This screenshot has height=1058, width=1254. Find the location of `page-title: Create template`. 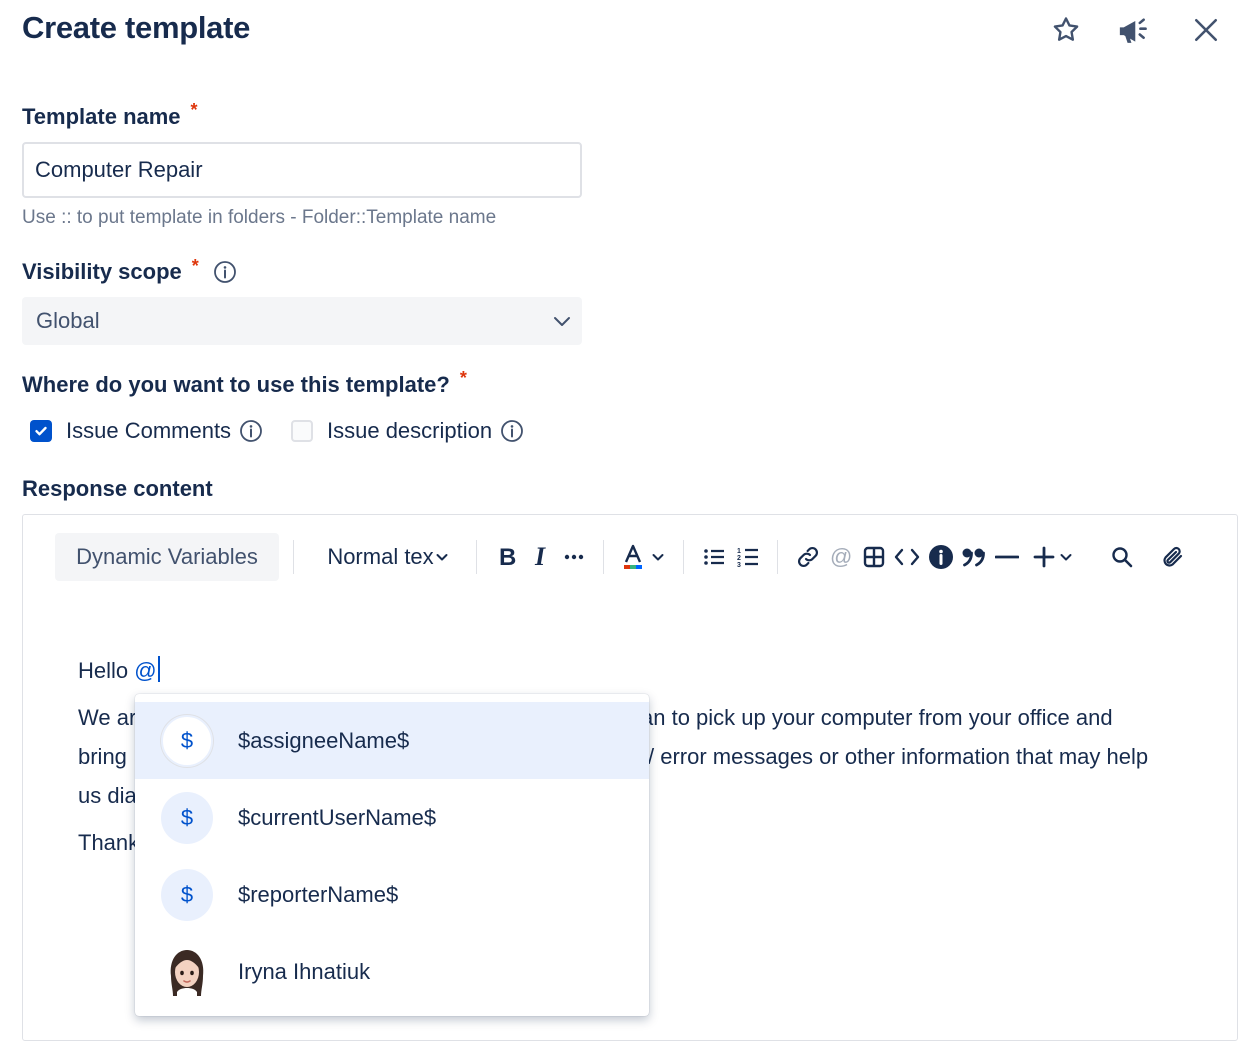

page-title: Create template is located at coordinates (136, 27).